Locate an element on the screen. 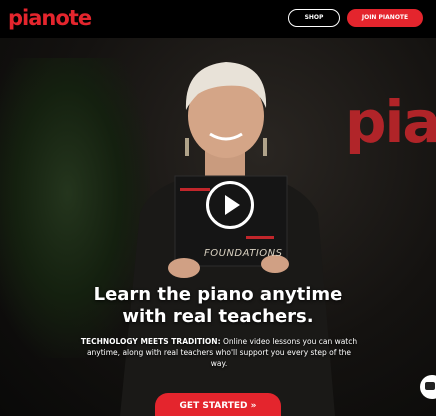 This screenshot has width=436, height=416. shop-button: SHOP is located at coordinates (314, 18).